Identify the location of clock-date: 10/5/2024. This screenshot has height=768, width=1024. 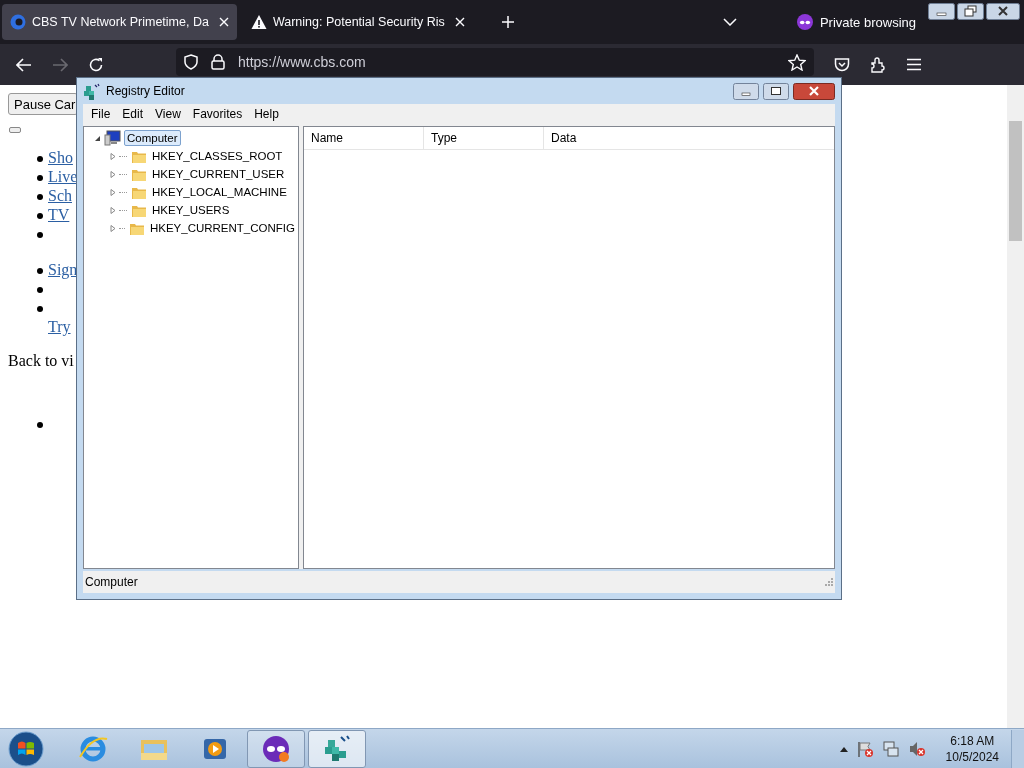
(972, 756).